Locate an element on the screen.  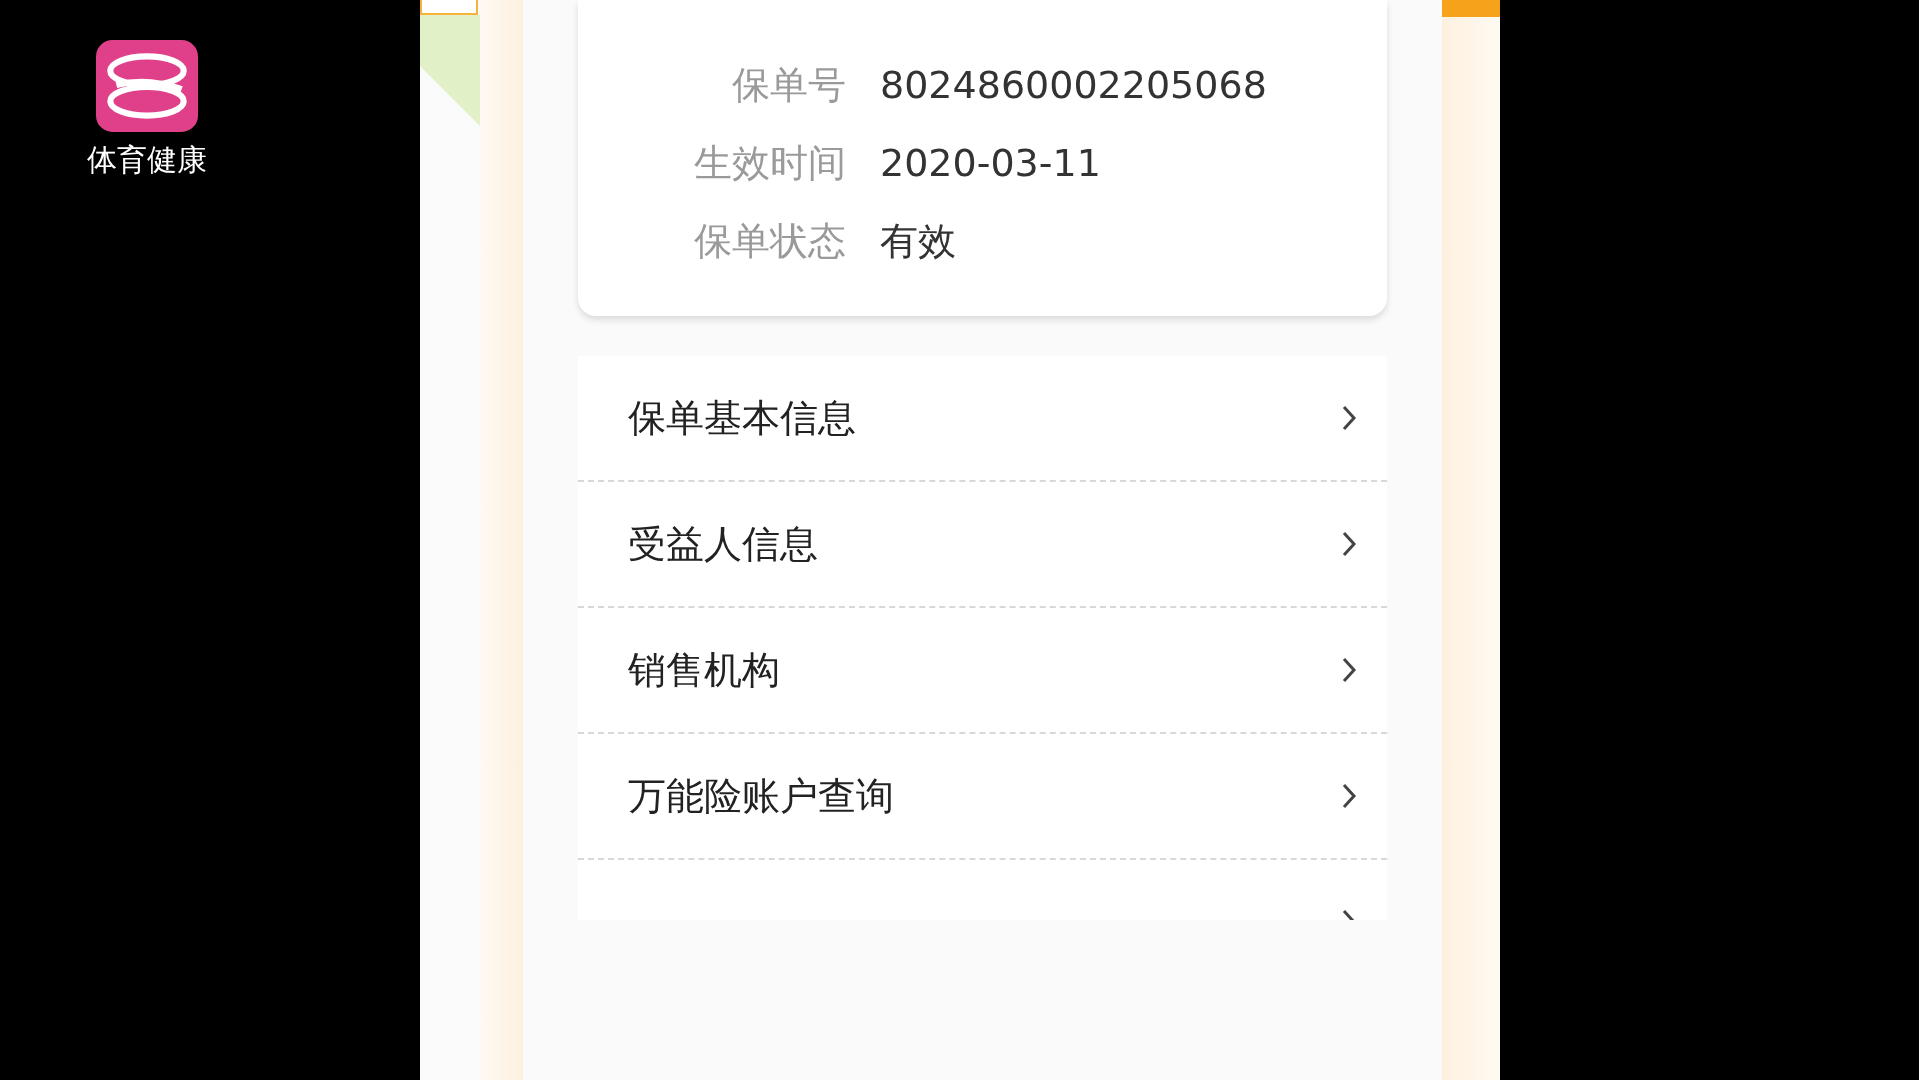
field-value: 2020-03-11 is located at coordinates (990, 163).